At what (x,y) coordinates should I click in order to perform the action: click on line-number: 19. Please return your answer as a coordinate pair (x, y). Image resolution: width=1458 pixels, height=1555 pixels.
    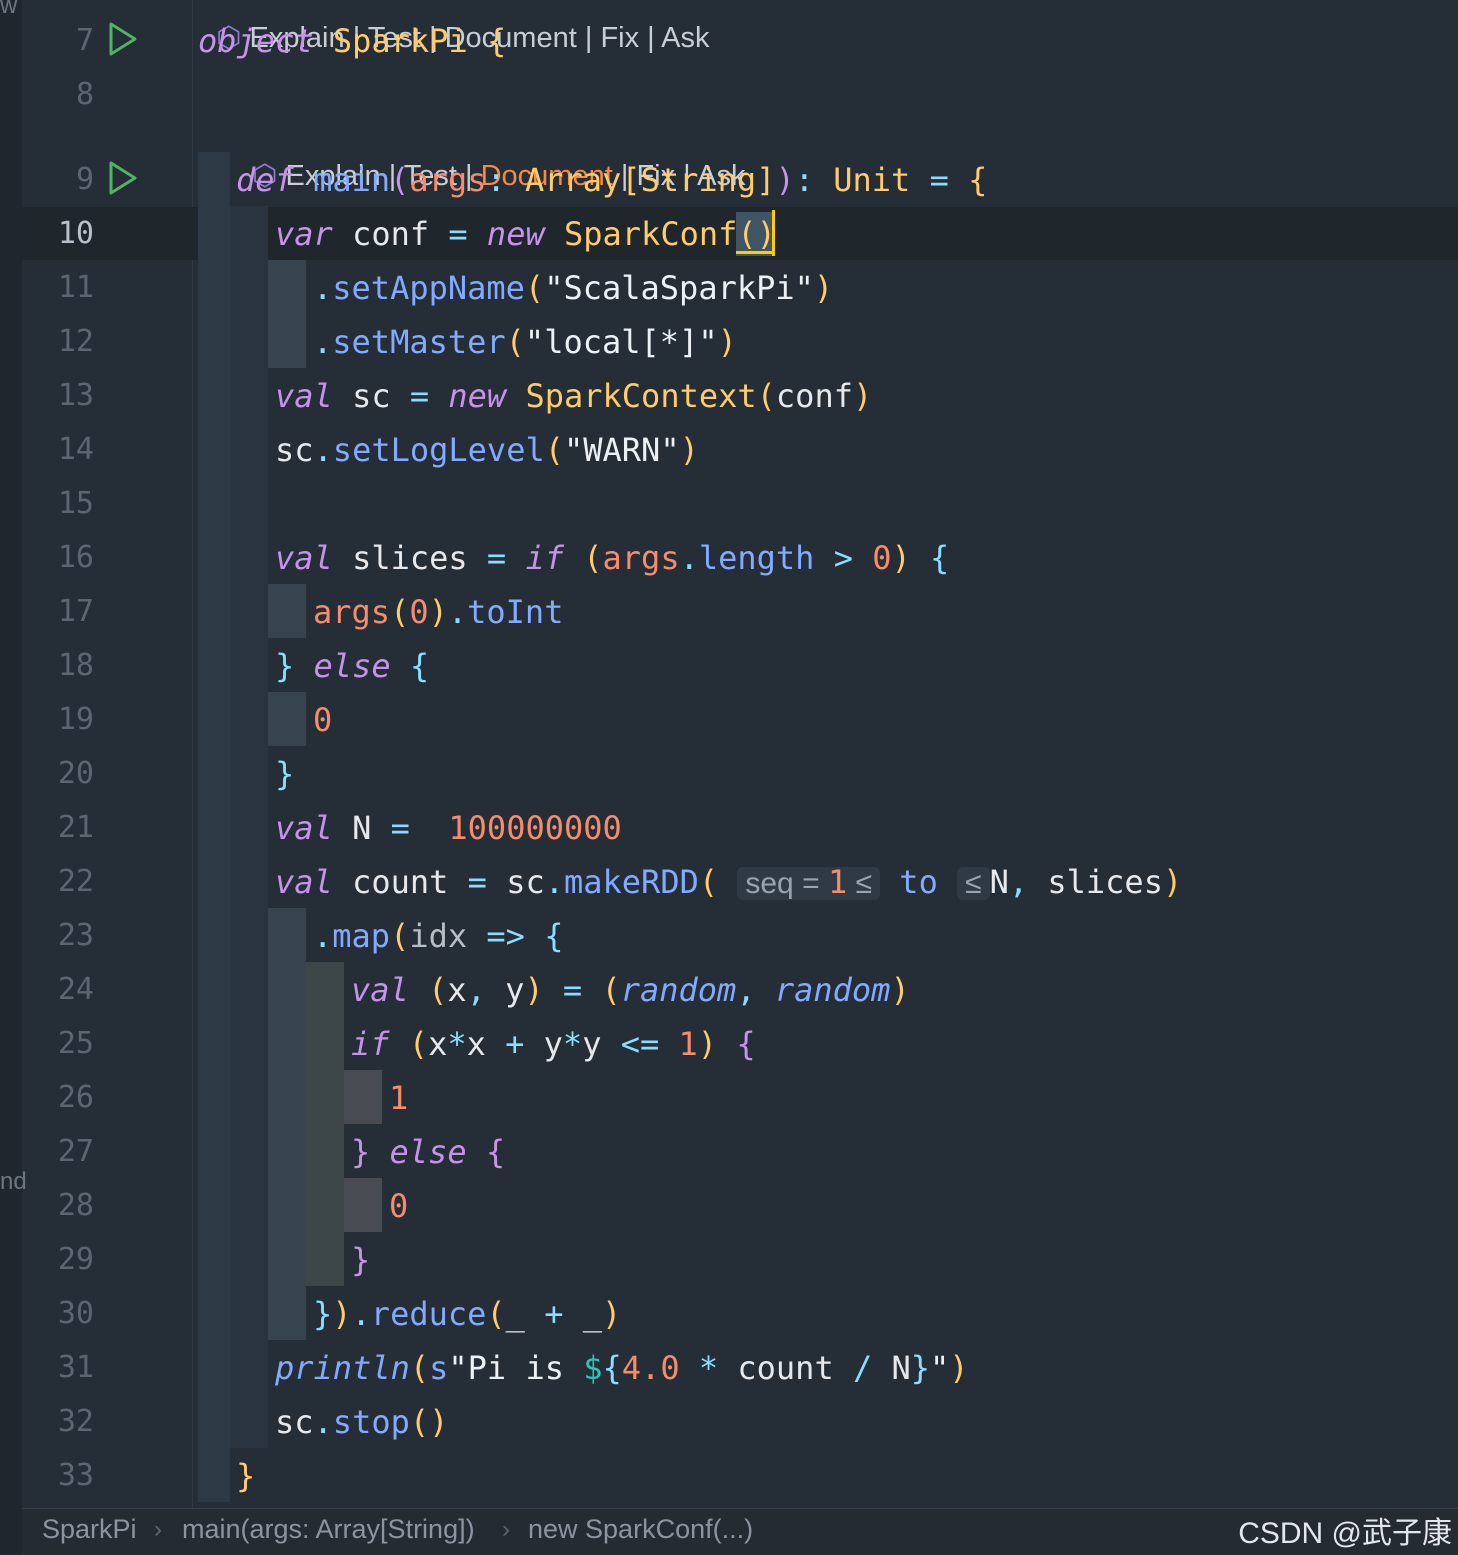
    Looking at the image, I should click on (75, 719).